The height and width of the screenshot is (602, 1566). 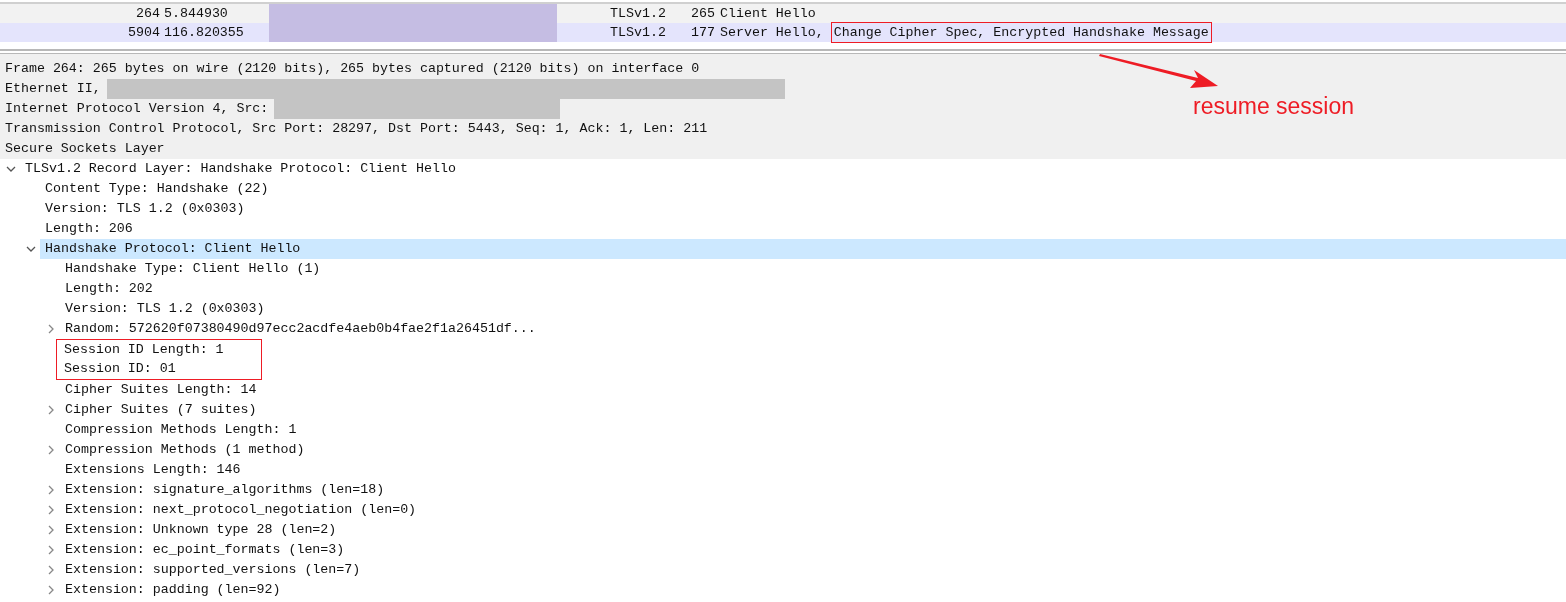 What do you see at coordinates (702, 33) in the screenshot?
I see `packet-length: 177` at bounding box center [702, 33].